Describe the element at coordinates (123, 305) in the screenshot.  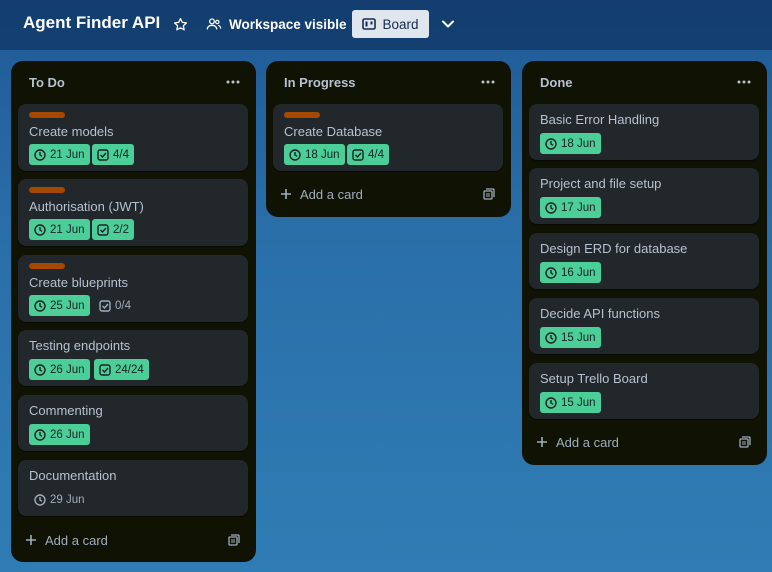
I see `checklist-text: 0/4` at that location.